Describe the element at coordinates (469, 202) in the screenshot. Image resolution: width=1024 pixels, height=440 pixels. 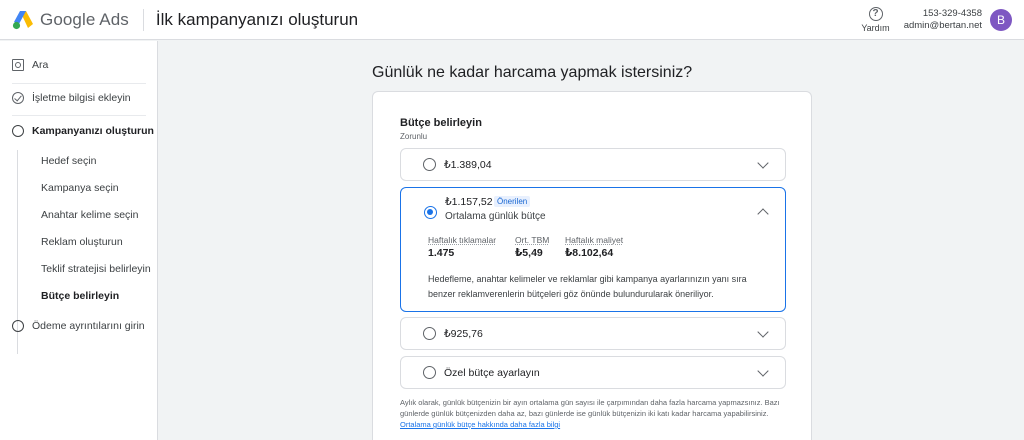
I see `budget-option-label: ₺1.157,52` at that location.